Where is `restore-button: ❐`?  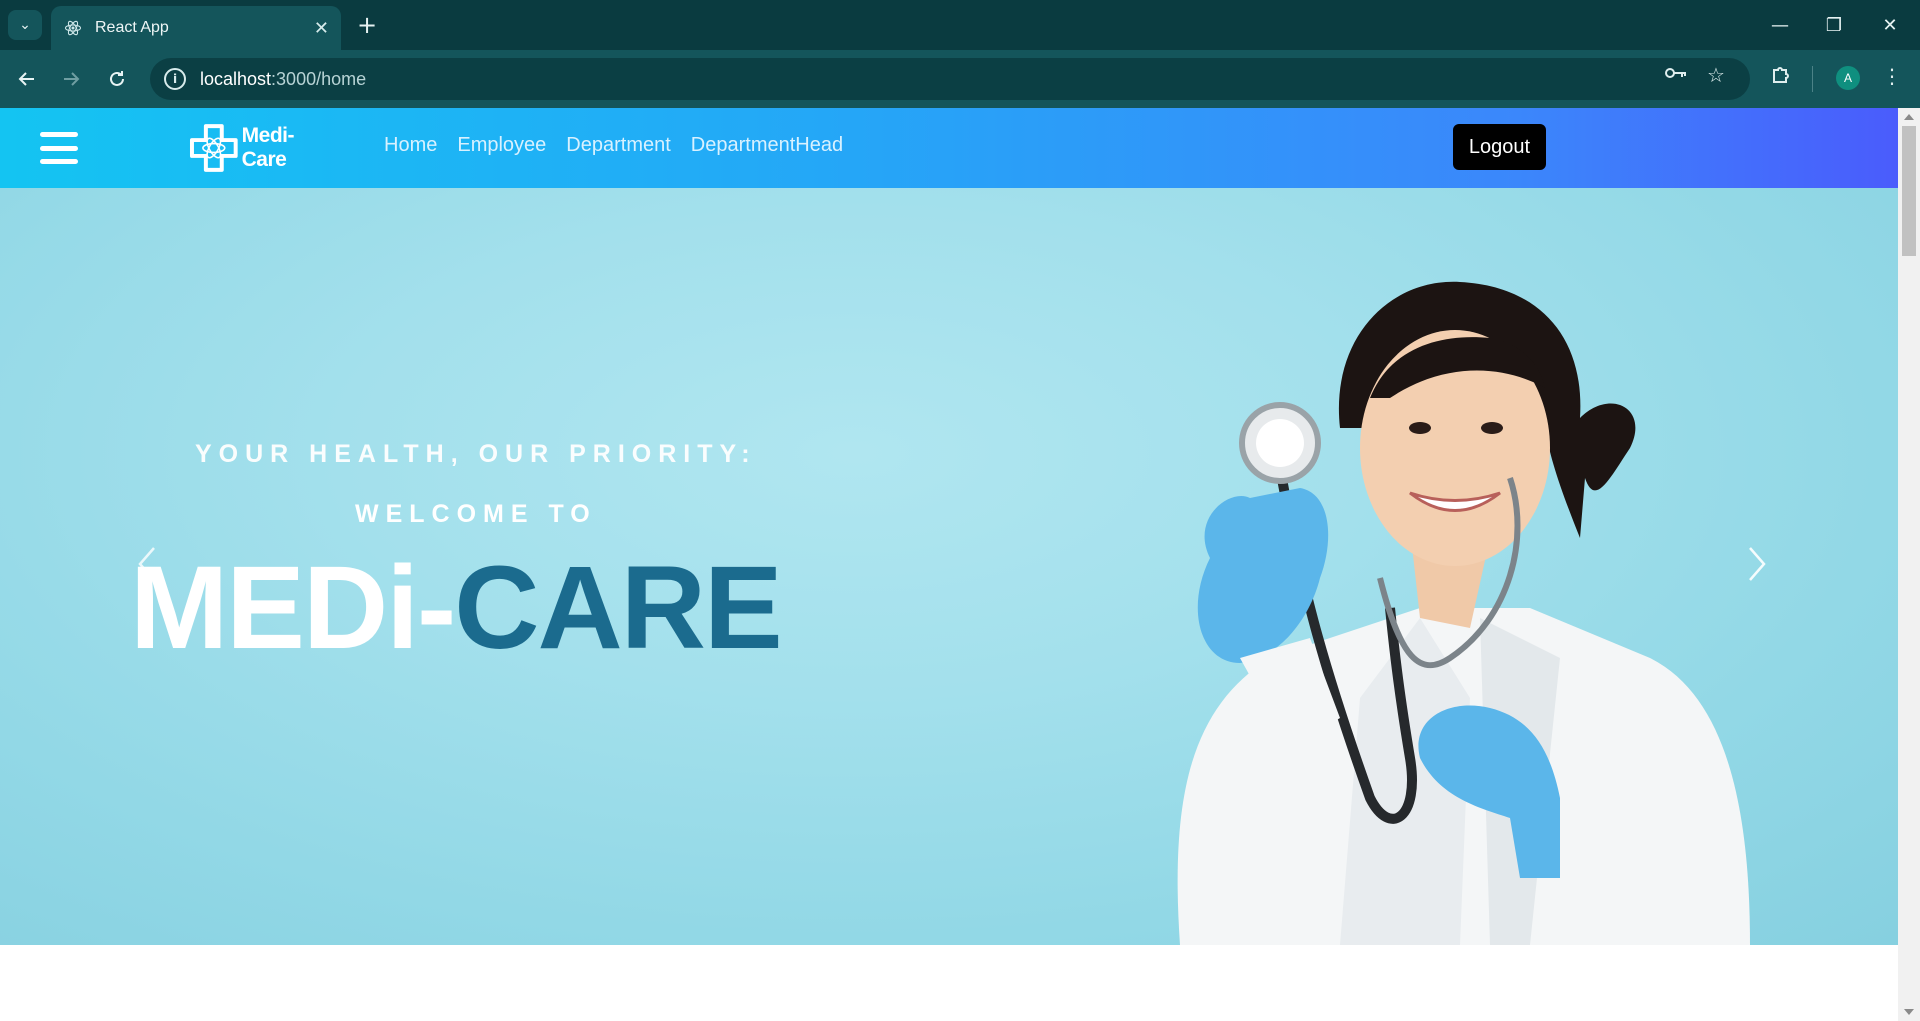 restore-button: ❐ is located at coordinates (1834, 25).